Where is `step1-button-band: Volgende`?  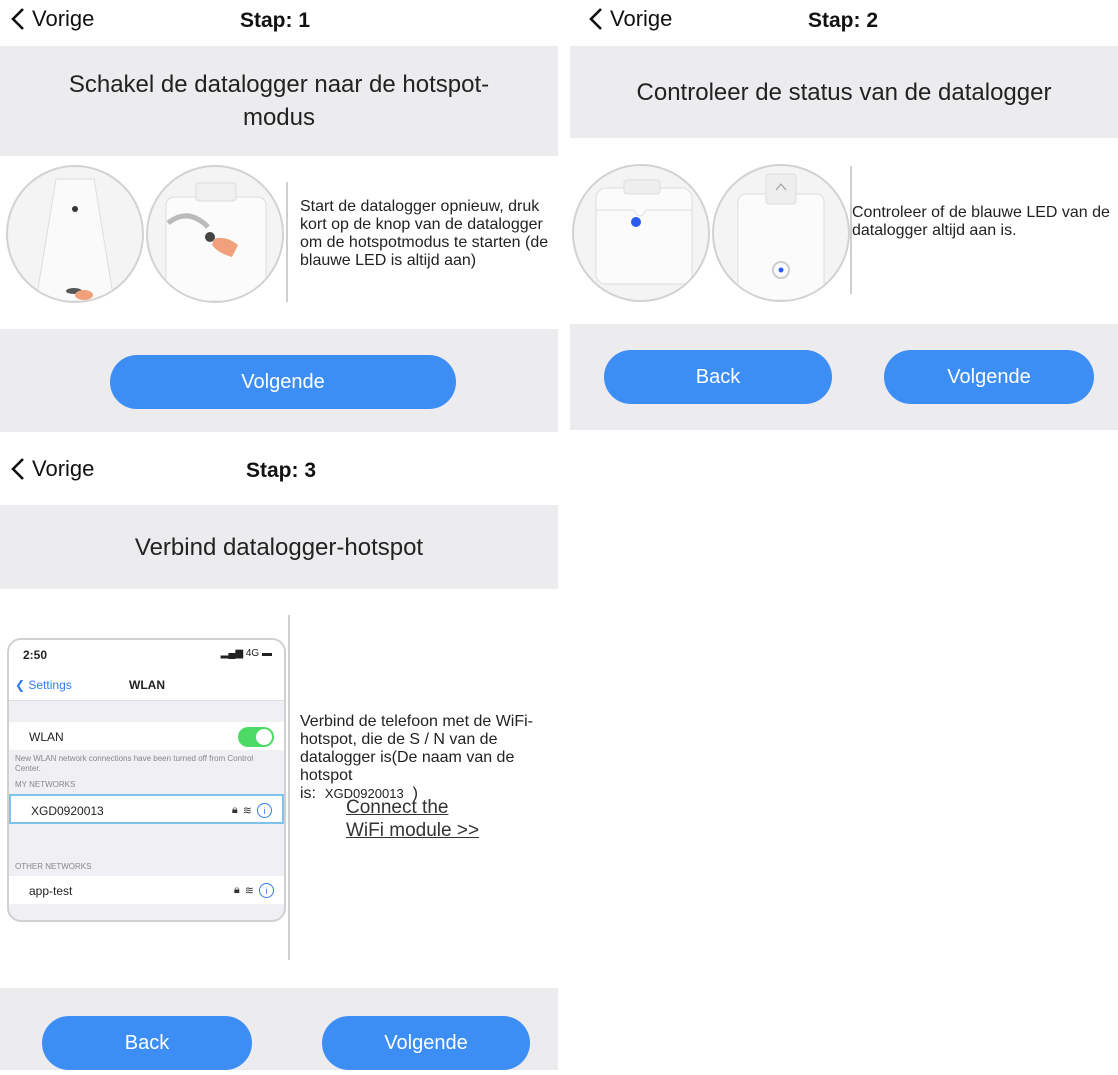 step1-button-band: Volgende is located at coordinates (279, 380).